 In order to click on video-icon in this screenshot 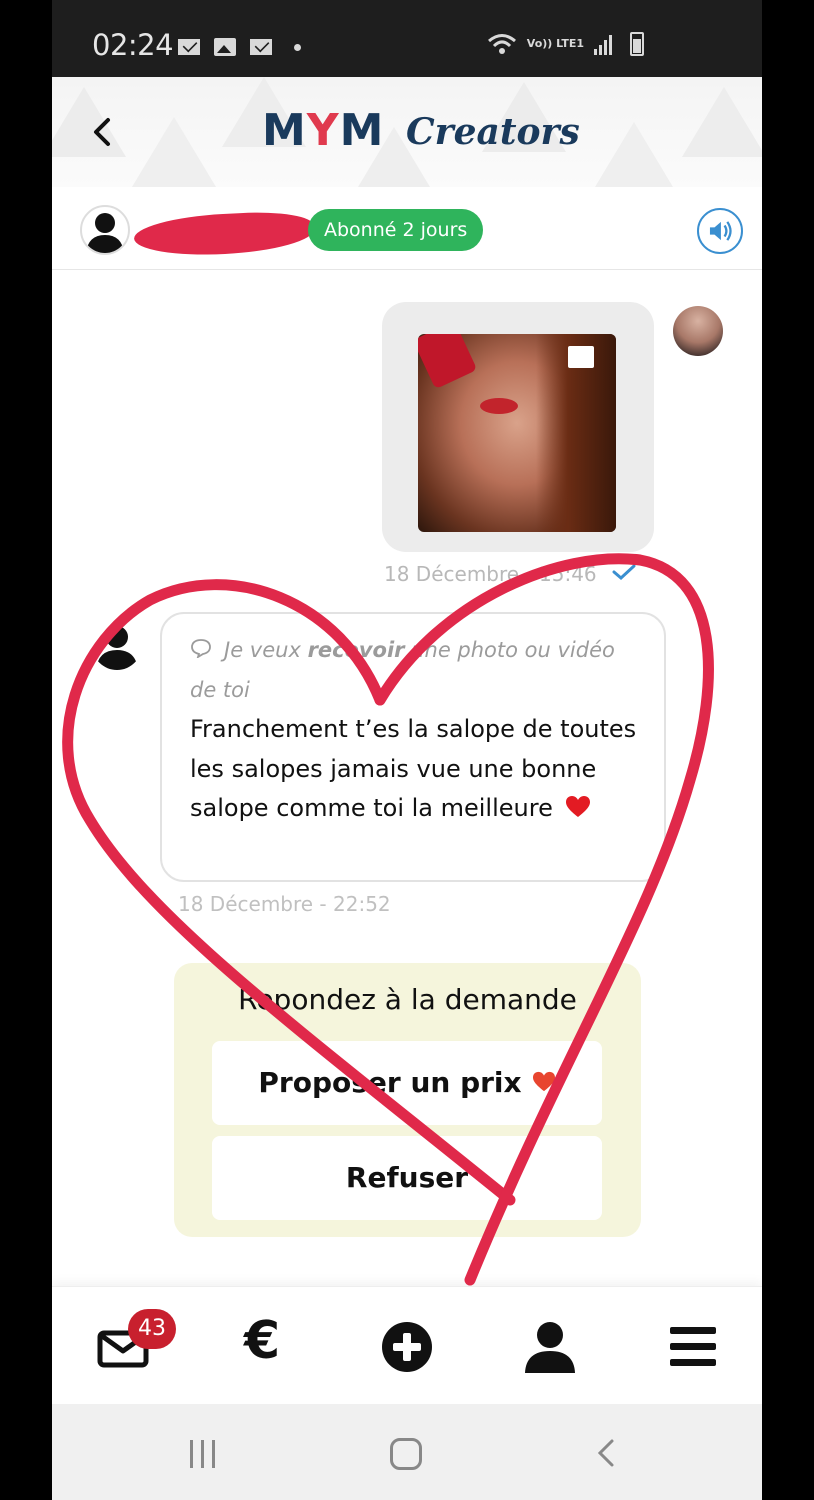, I will do `click(581, 357)`.